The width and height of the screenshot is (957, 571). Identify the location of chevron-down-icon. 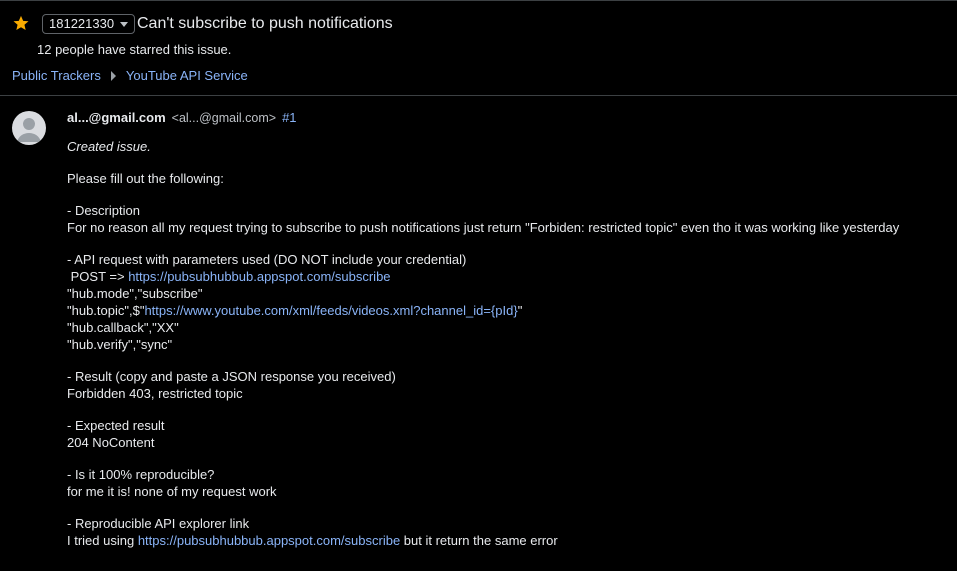
(124, 24).